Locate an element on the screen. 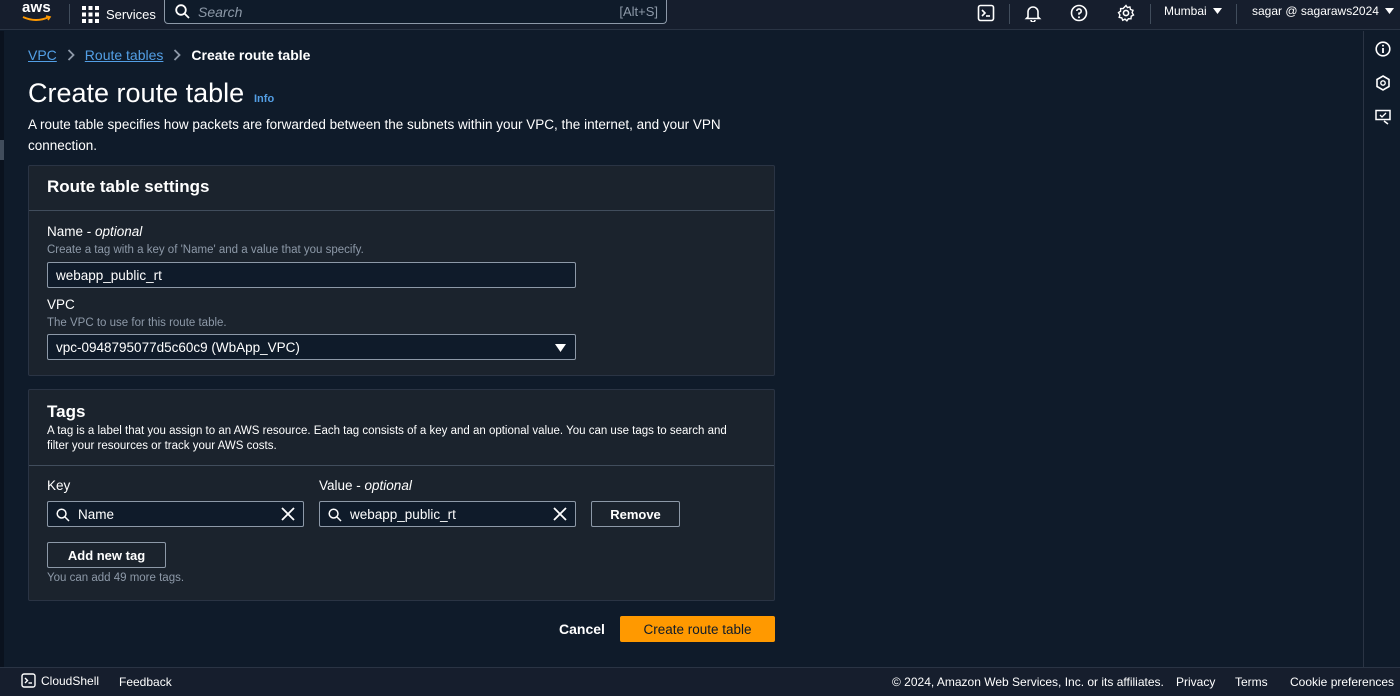 The width and height of the screenshot is (1400, 696). info-link: Info is located at coordinates (264, 99).